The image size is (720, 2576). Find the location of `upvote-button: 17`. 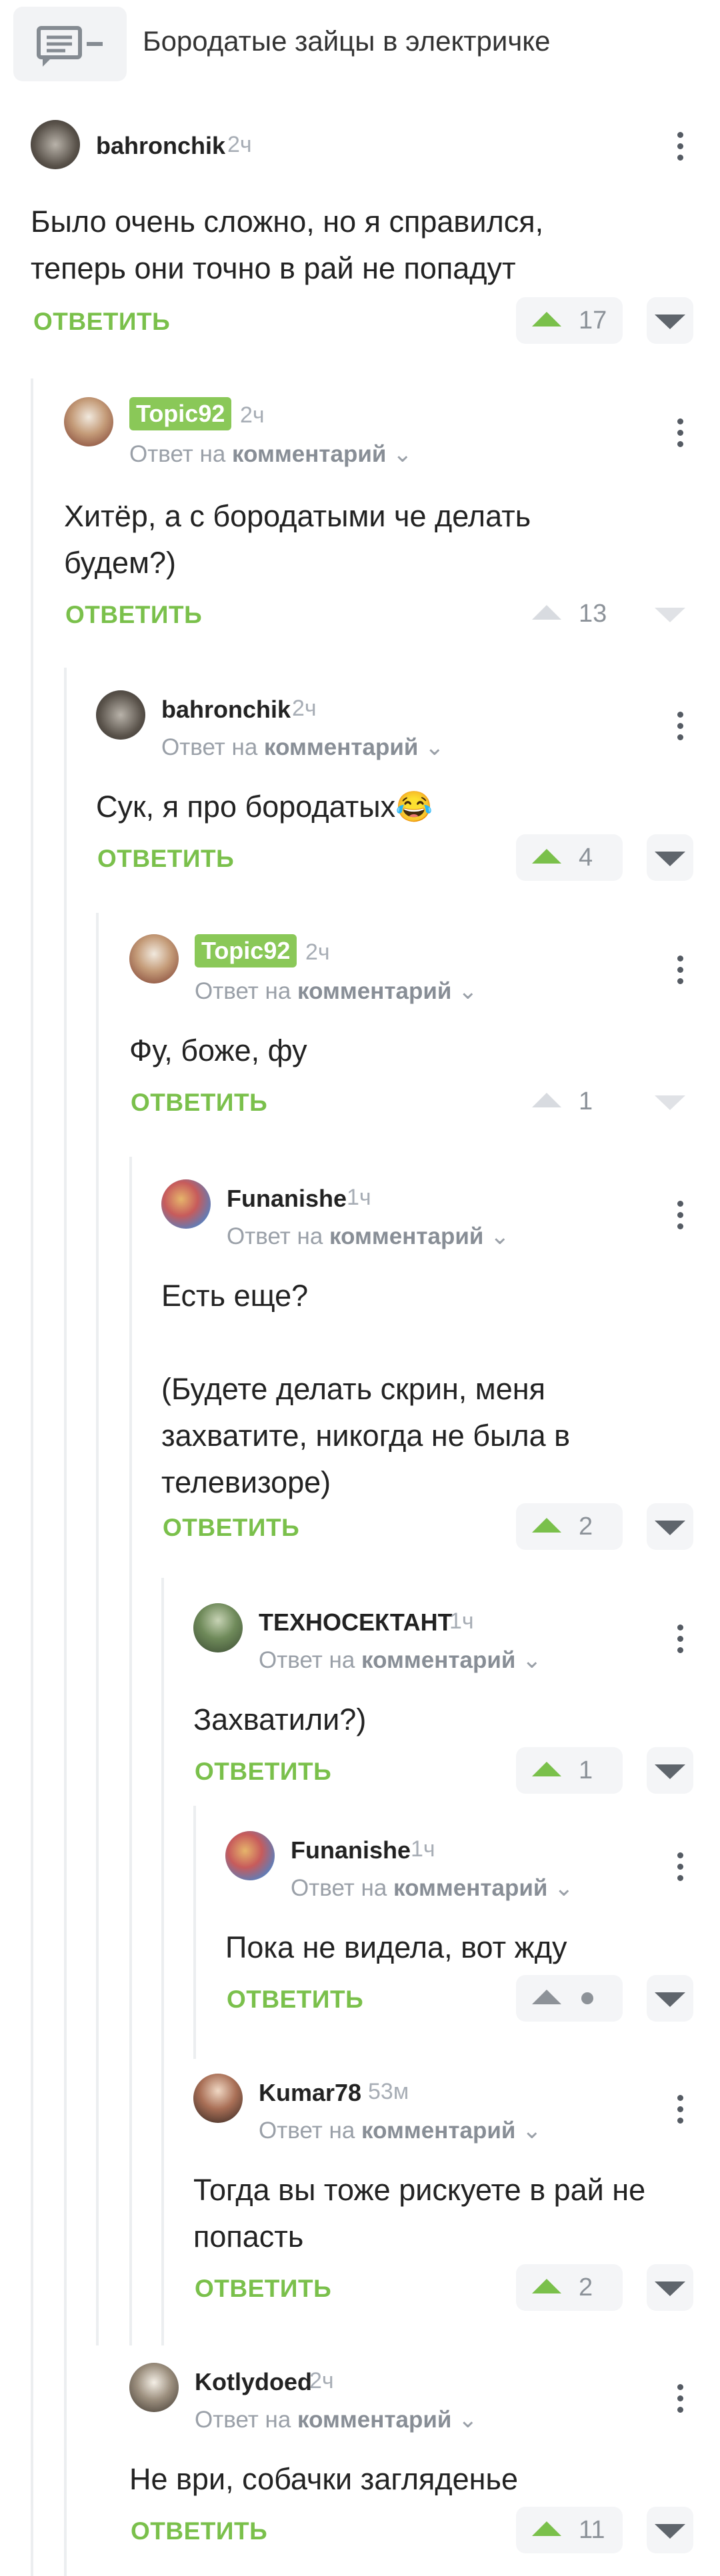

upvote-button: 17 is located at coordinates (569, 321).